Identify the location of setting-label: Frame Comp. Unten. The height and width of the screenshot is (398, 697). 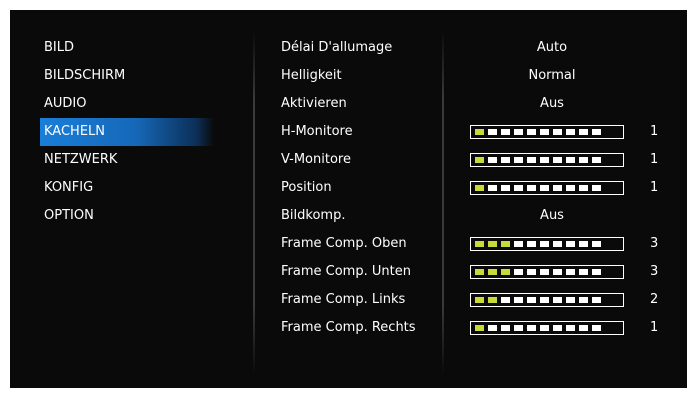
(346, 271).